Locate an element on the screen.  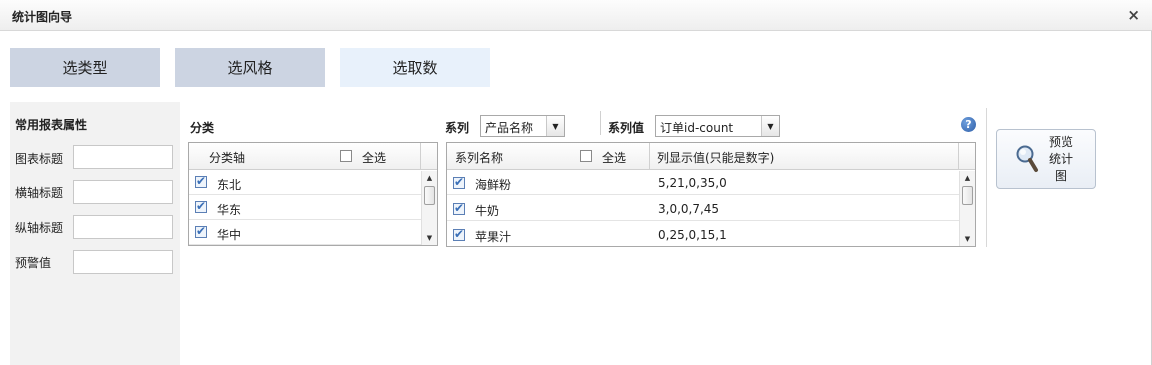
series-select-all-label: 全选 is located at coordinates (614, 158).